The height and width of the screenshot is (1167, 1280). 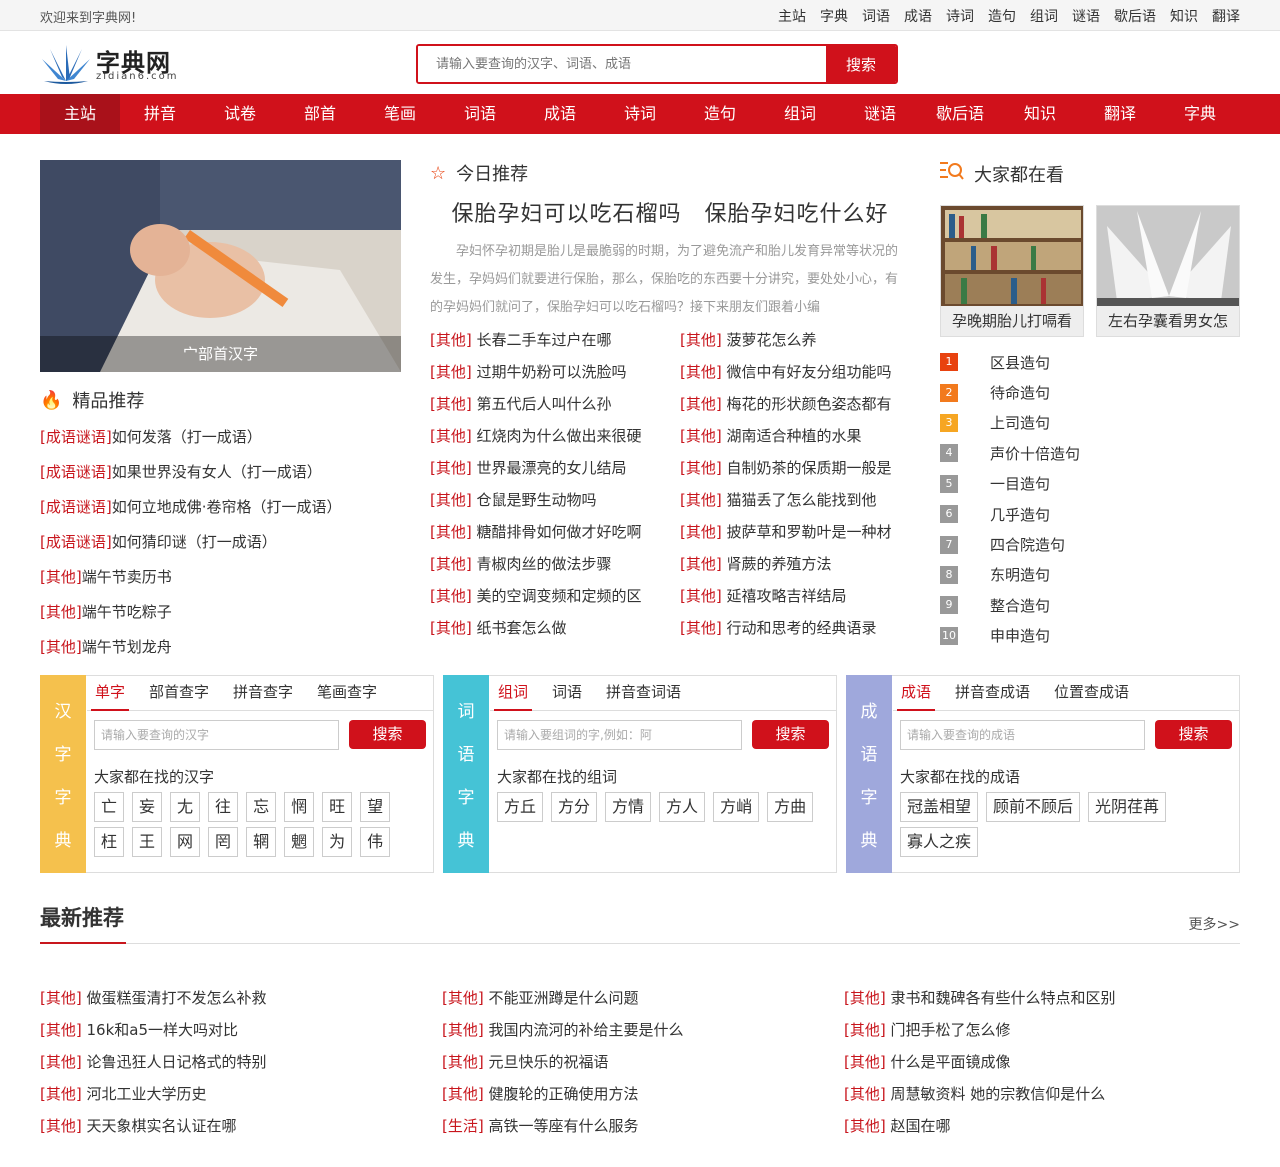 I want to click on list-item: [其他] 什么是平面镜成像, so click(x=1042, y=1062).